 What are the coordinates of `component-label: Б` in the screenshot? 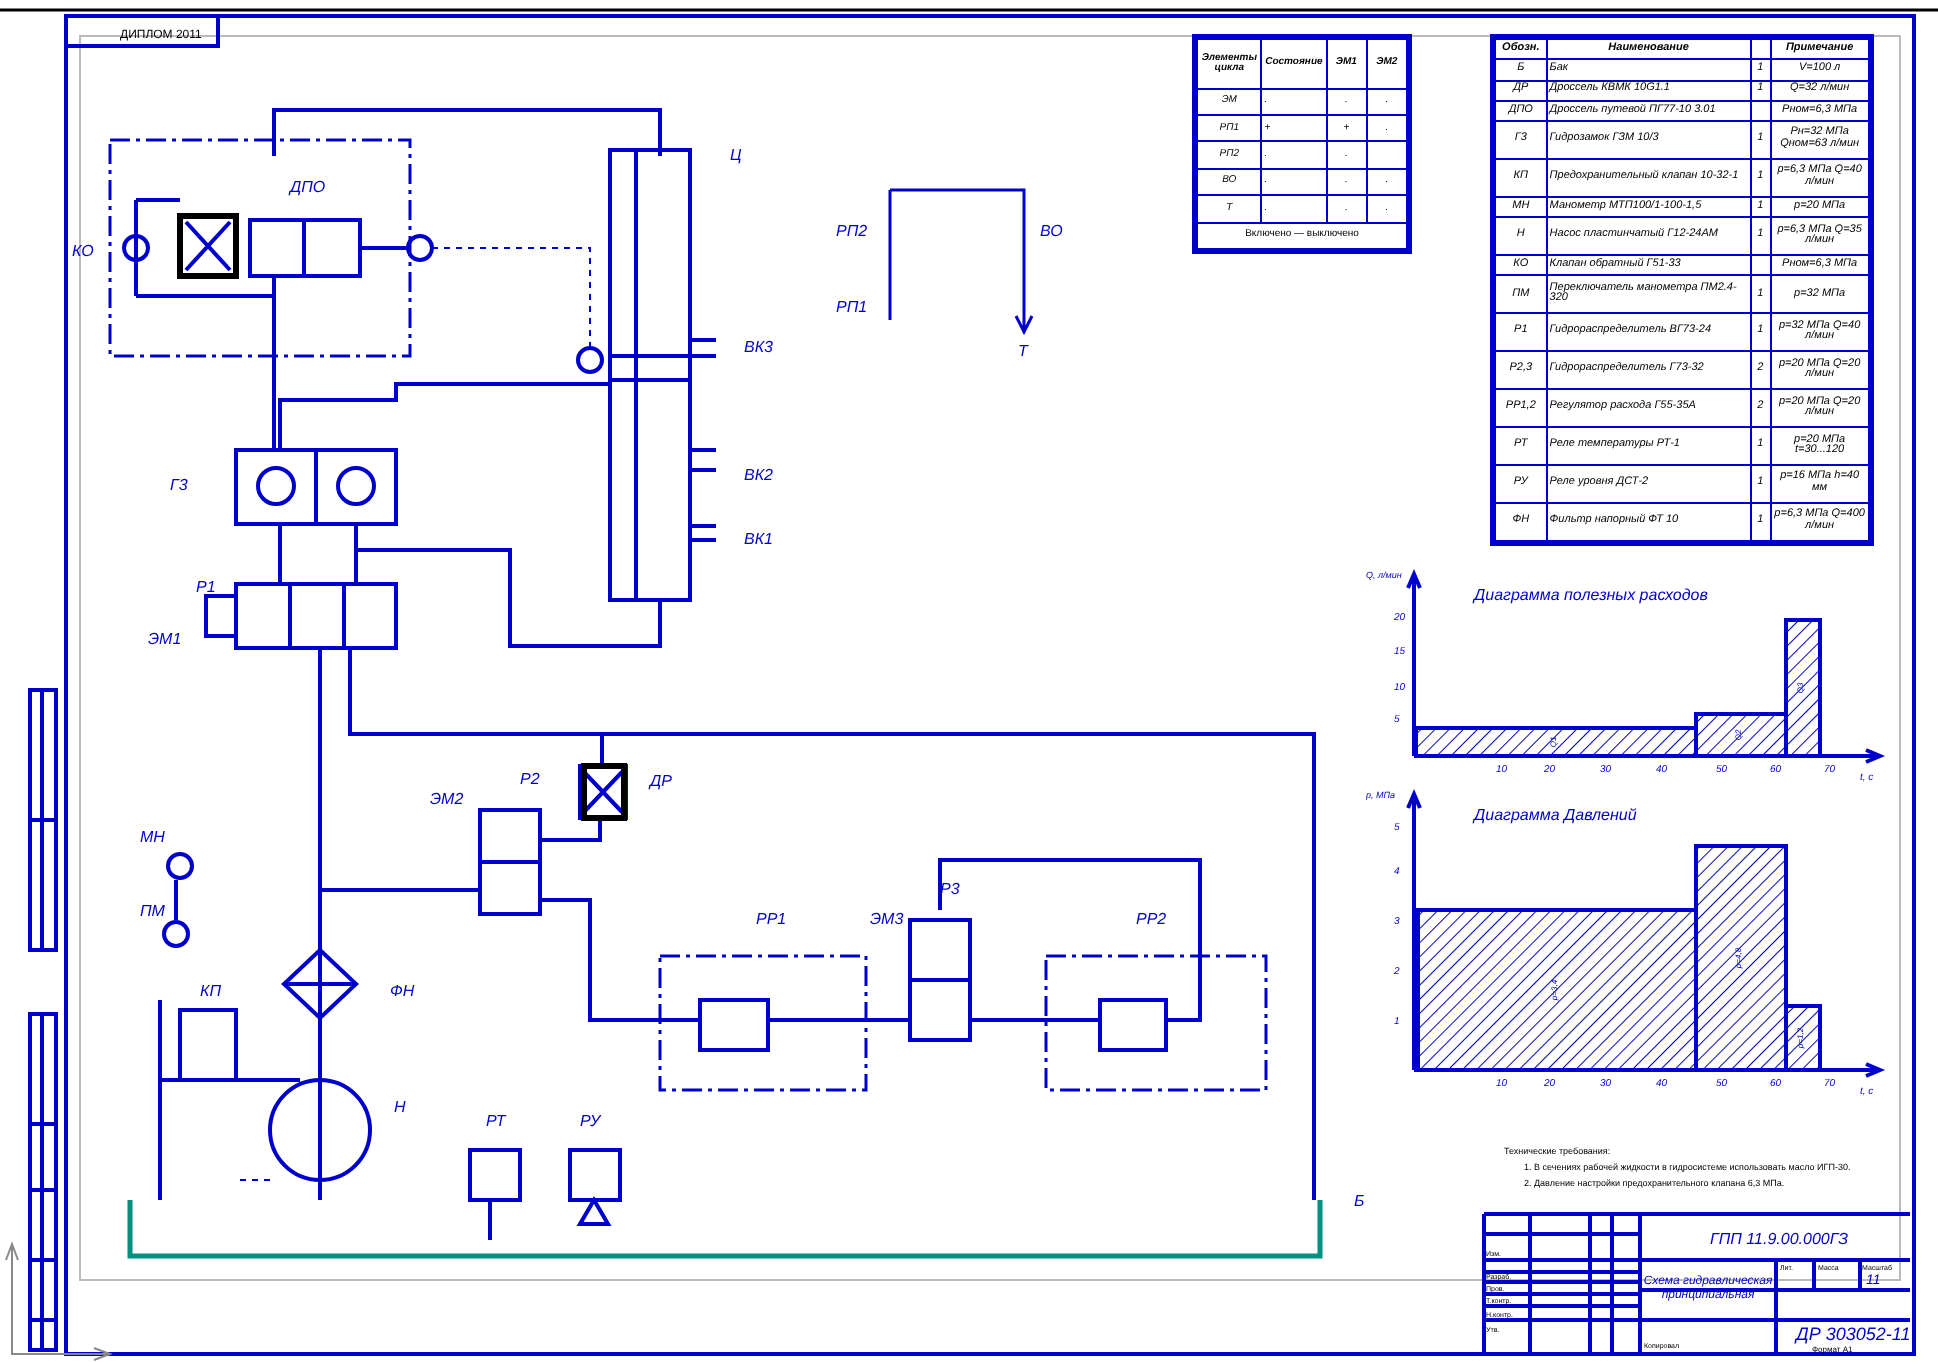 It's located at (1359, 1201).